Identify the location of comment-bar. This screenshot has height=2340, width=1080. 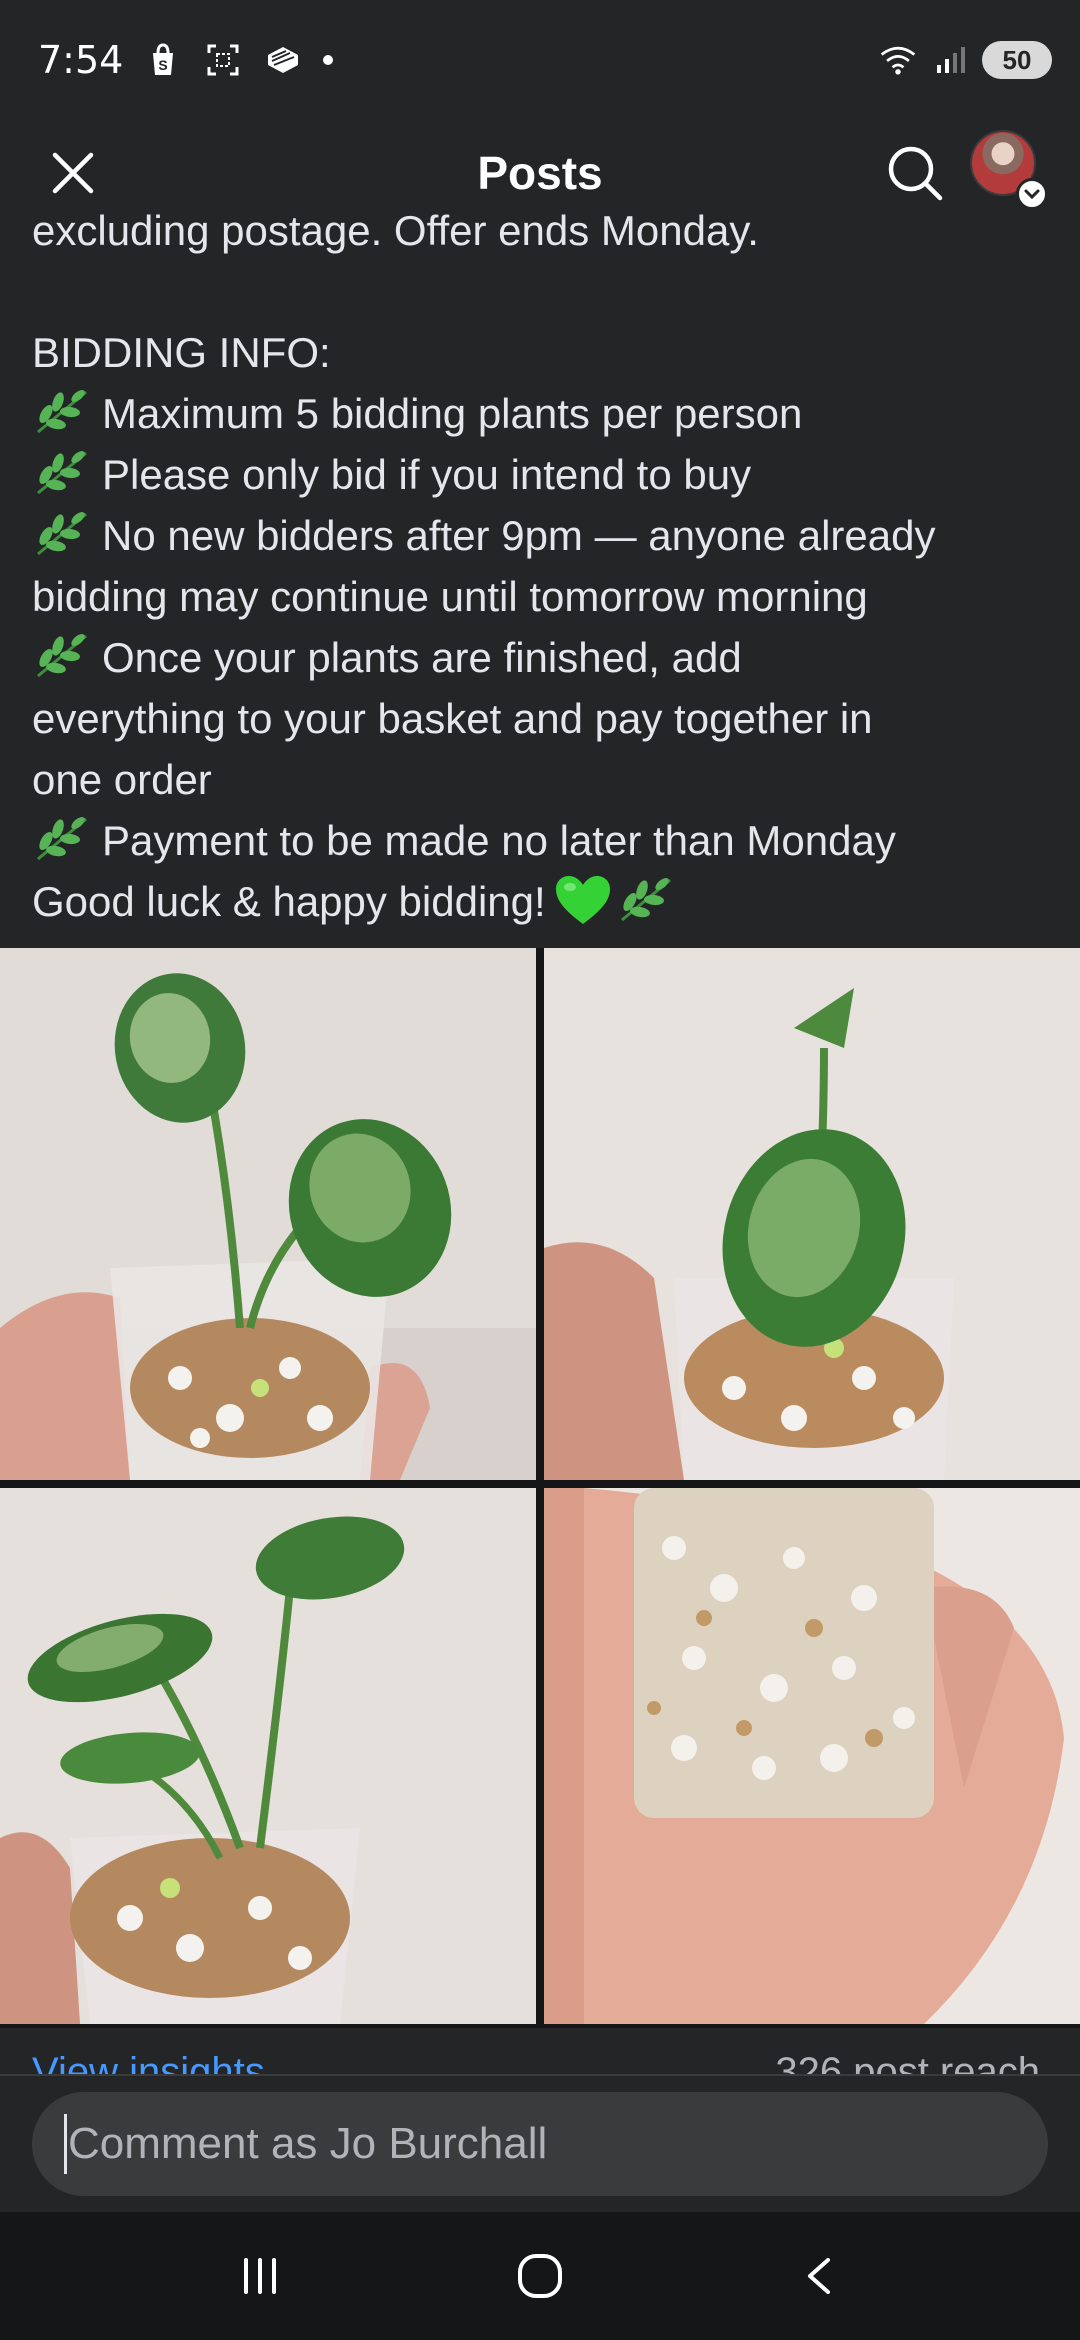
(540, 2144).